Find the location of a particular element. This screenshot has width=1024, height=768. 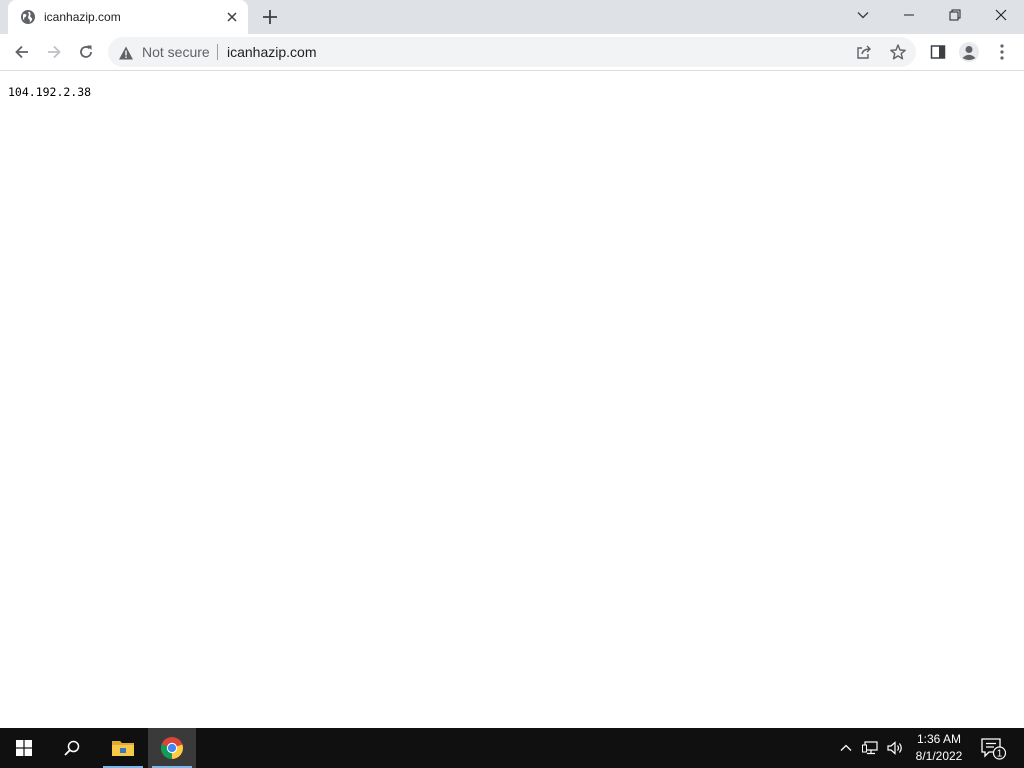

clock-date: 8/1/2022 is located at coordinates (939, 756).